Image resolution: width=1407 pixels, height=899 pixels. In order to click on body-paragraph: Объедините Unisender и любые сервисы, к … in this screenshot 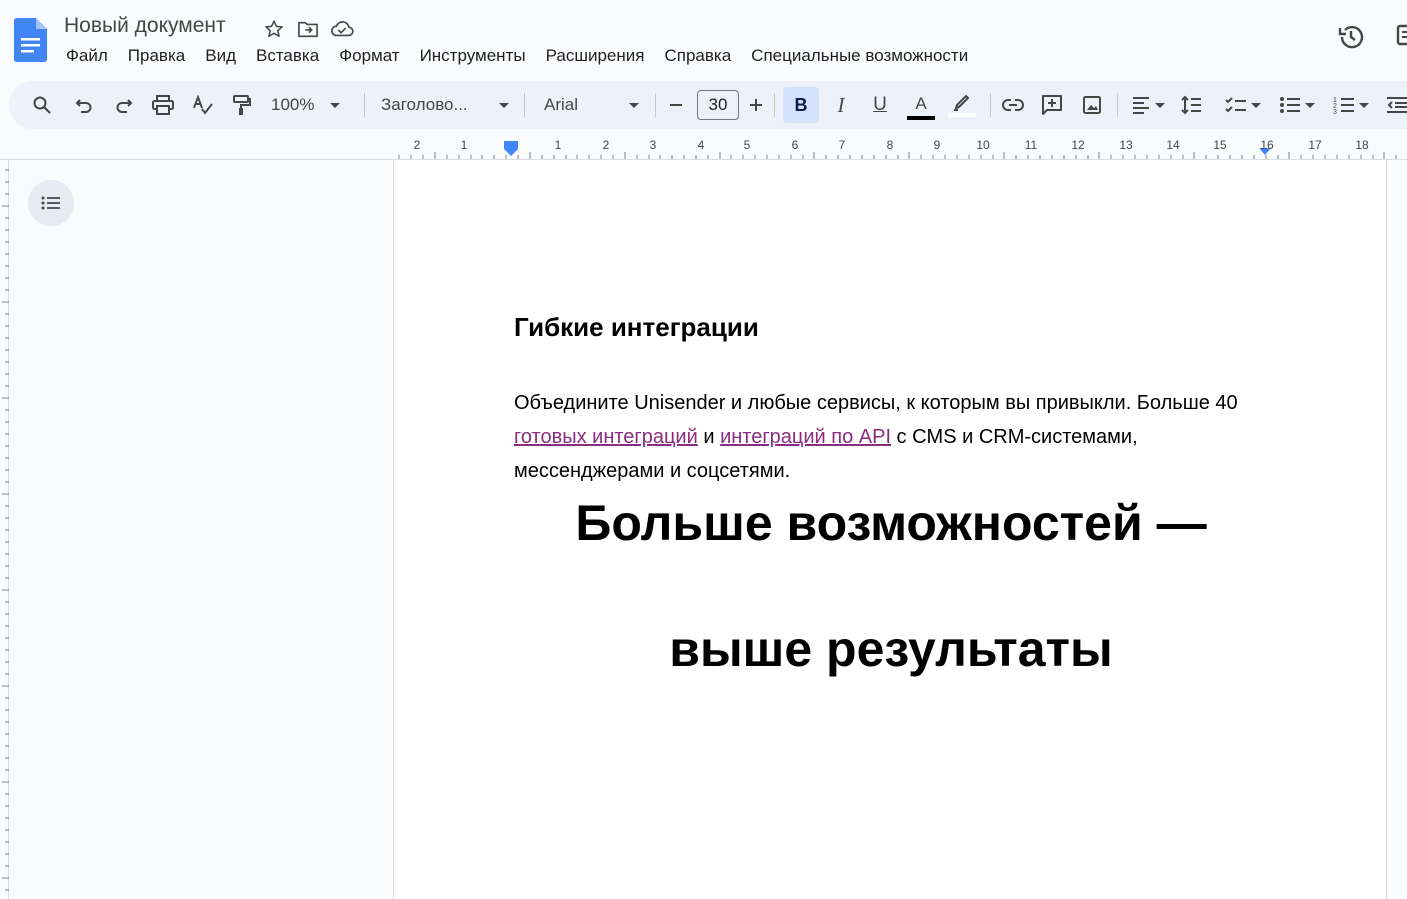, I will do `click(894, 437)`.